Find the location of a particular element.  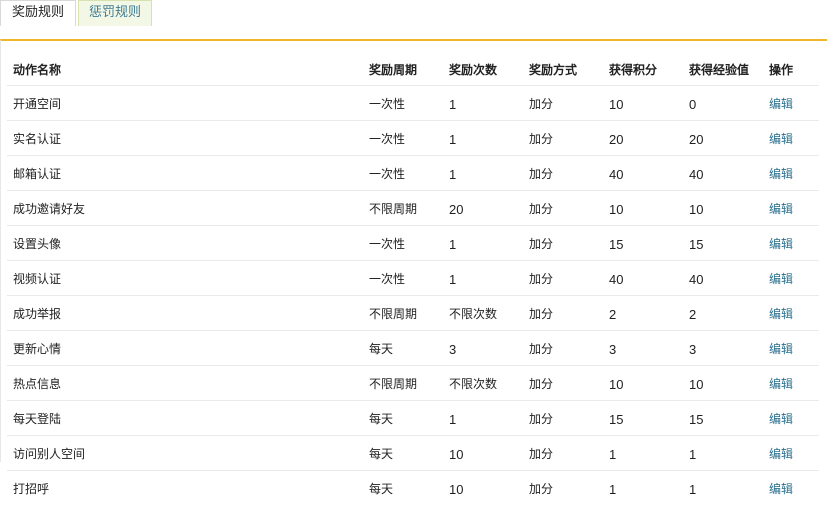

table-row: 每天登陆每天1加分1515编辑 is located at coordinates (413, 418).